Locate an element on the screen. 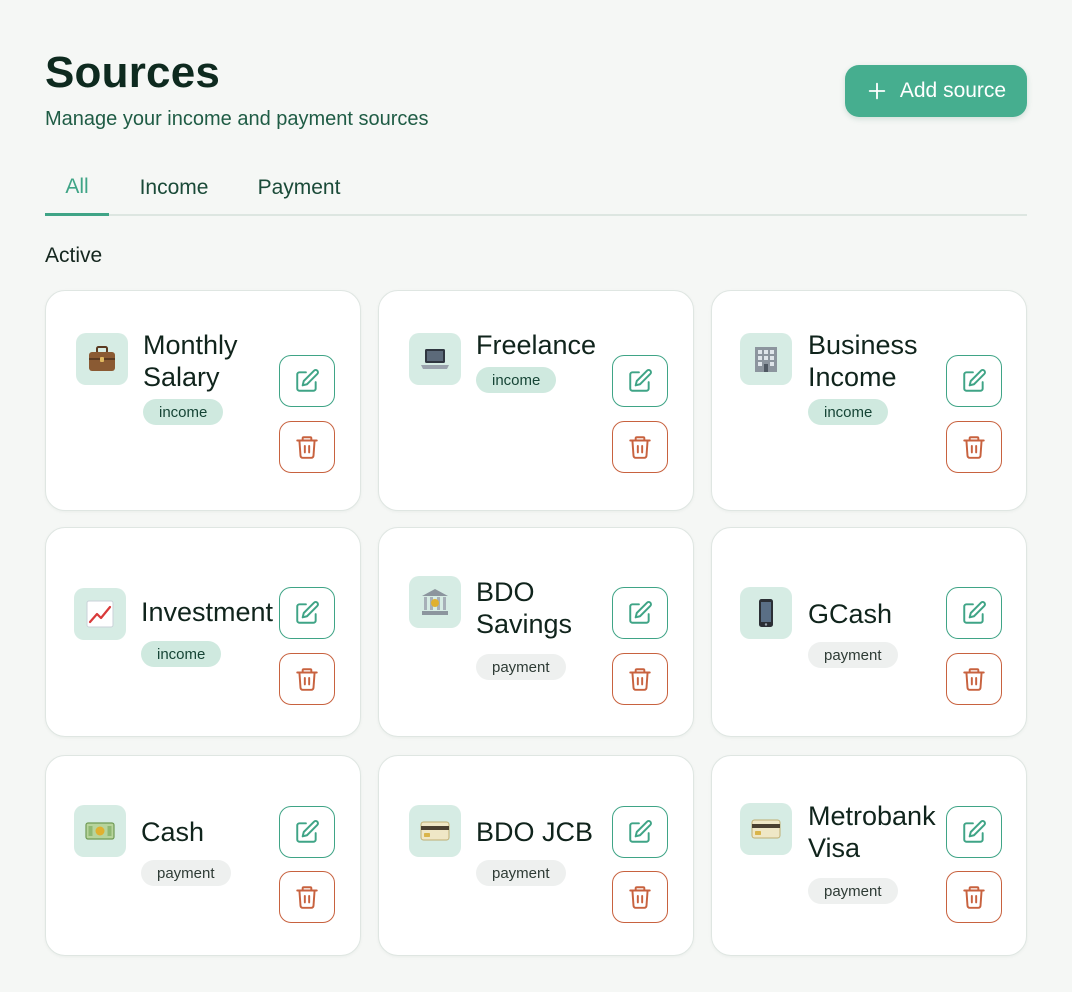 Image resolution: width=1072 pixels, height=992 pixels. source-name: Investment is located at coordinates (207, 612).